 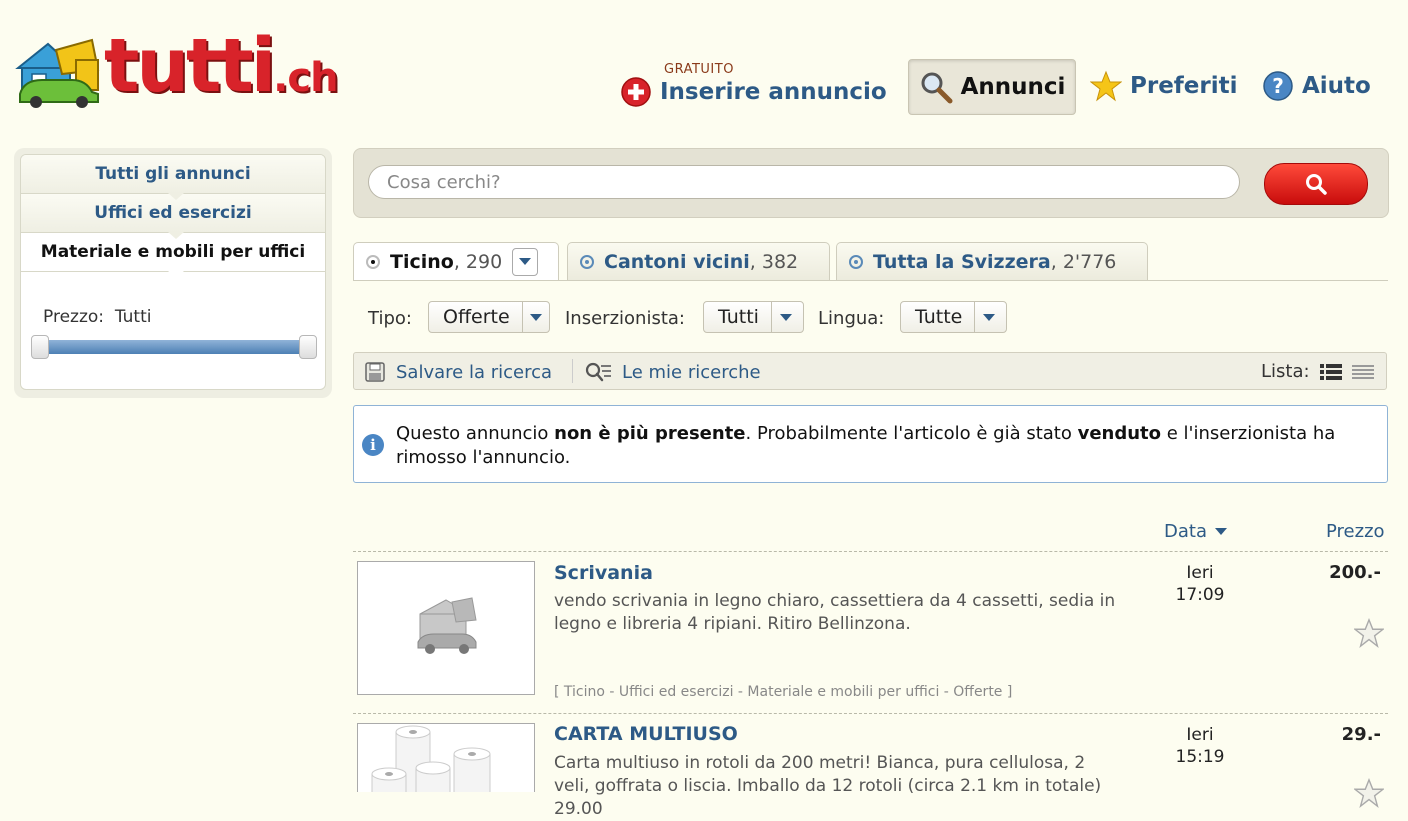 What do you see at coordinates (173, 213) in the screenshot?
I see `sidebar-item-label: Uffici ed esercizi` at bounding box center [173, 213].